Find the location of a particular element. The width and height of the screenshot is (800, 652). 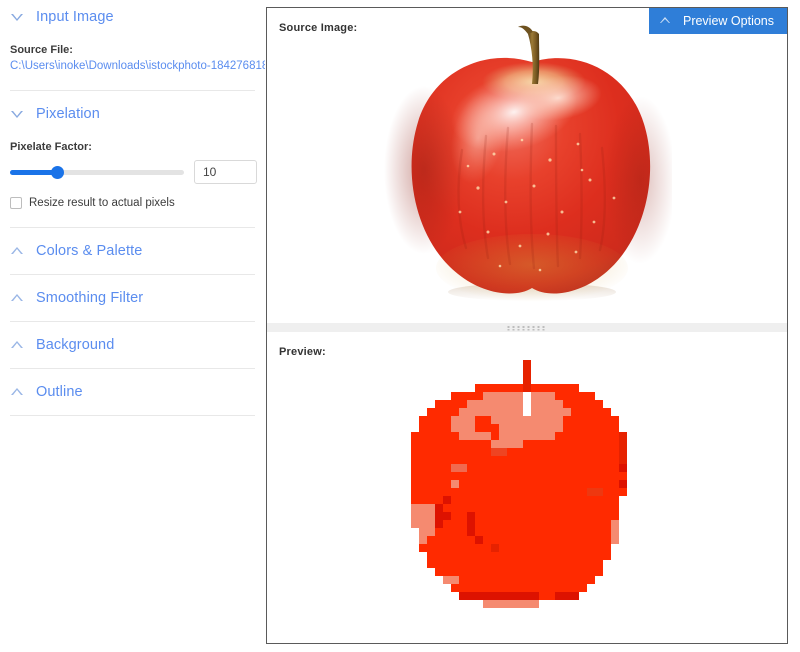

pixel-grid is located at coordinates (519, 483).